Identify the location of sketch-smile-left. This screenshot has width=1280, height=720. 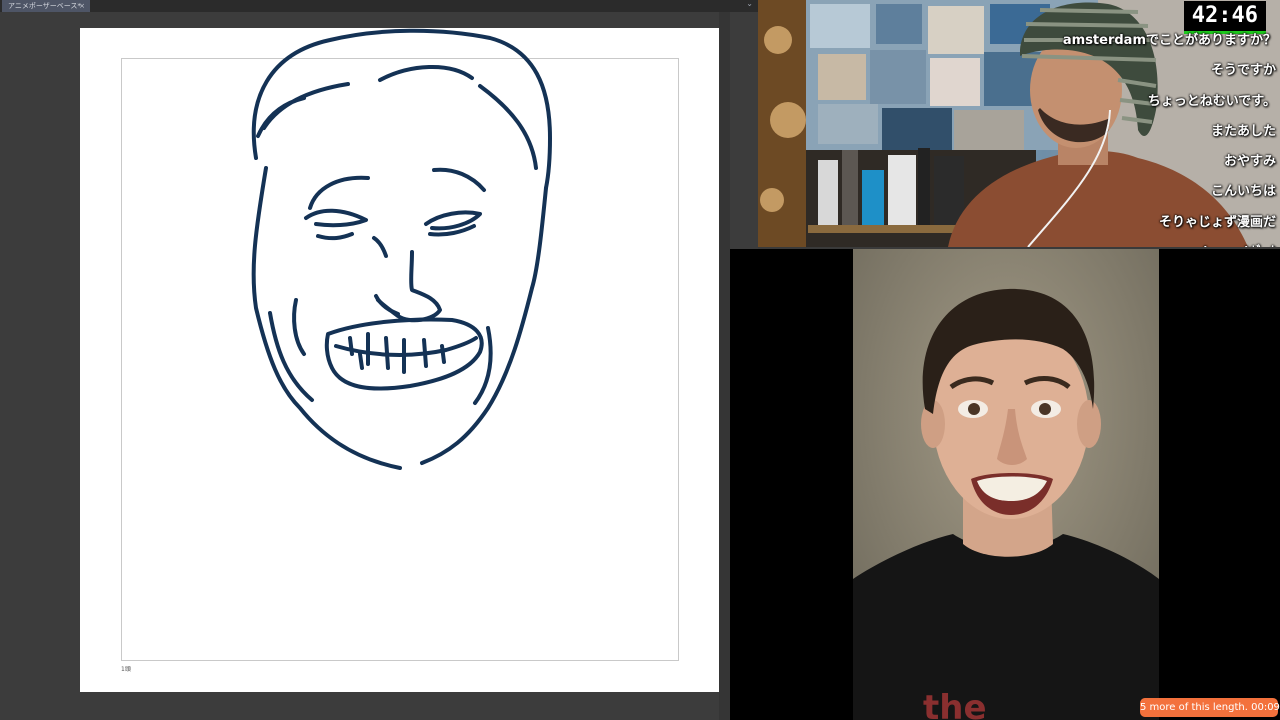
(299, 327).